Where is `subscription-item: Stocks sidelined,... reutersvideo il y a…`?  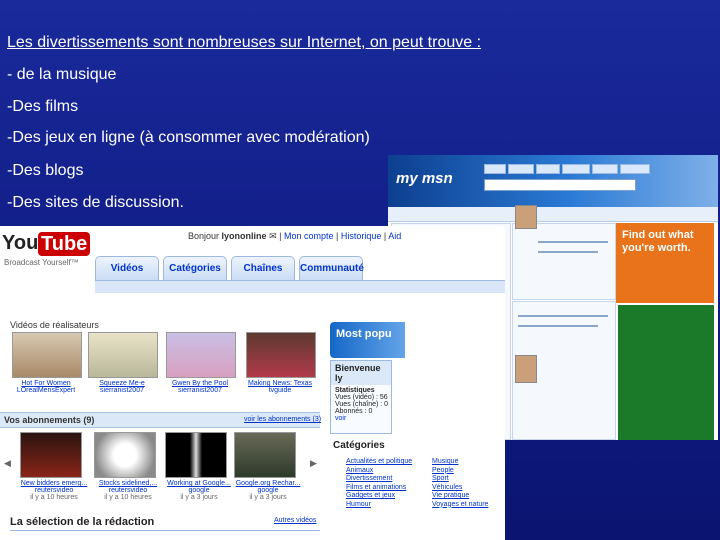 subscription-item: Stocks sidelined,... reutersvideo il y a… is located at coordinates (128, 466).